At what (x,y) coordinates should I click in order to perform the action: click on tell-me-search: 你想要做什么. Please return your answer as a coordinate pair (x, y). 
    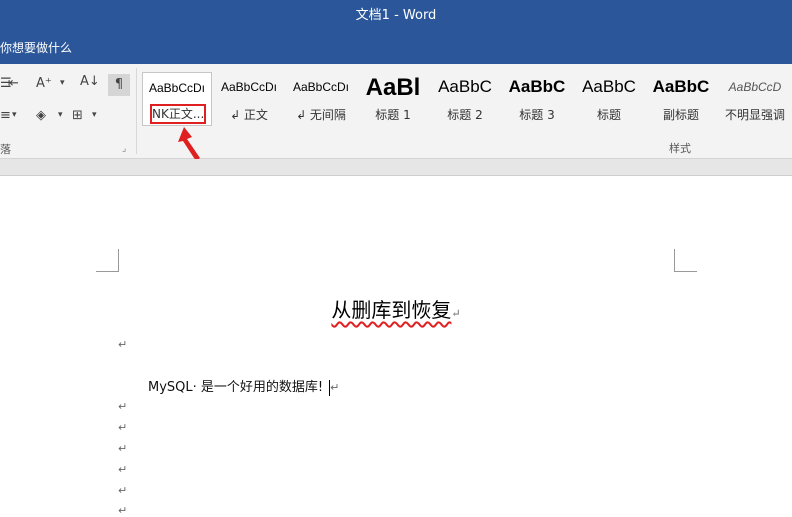
    Looking at the image, I should click on (36, 47).